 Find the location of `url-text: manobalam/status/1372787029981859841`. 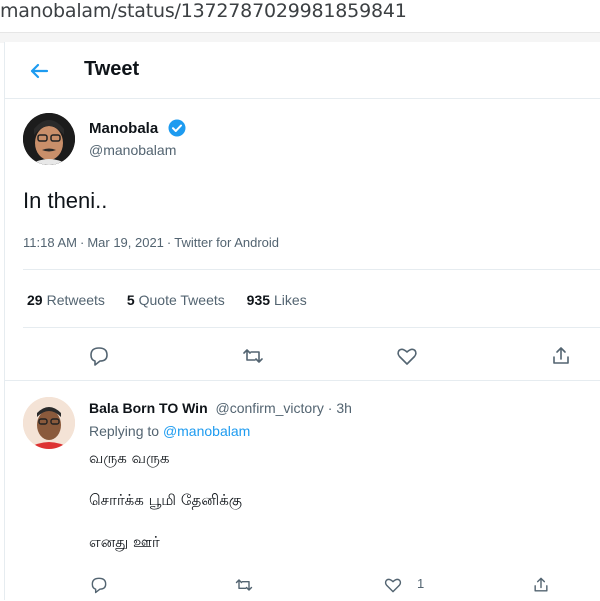

url-text: manobalam/status/1372787029981859841 is located at coordinates (203, 11).